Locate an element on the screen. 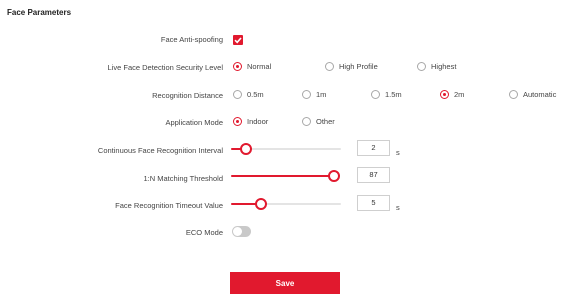  matching-threshold-slider is located at coordinates (285, 176).